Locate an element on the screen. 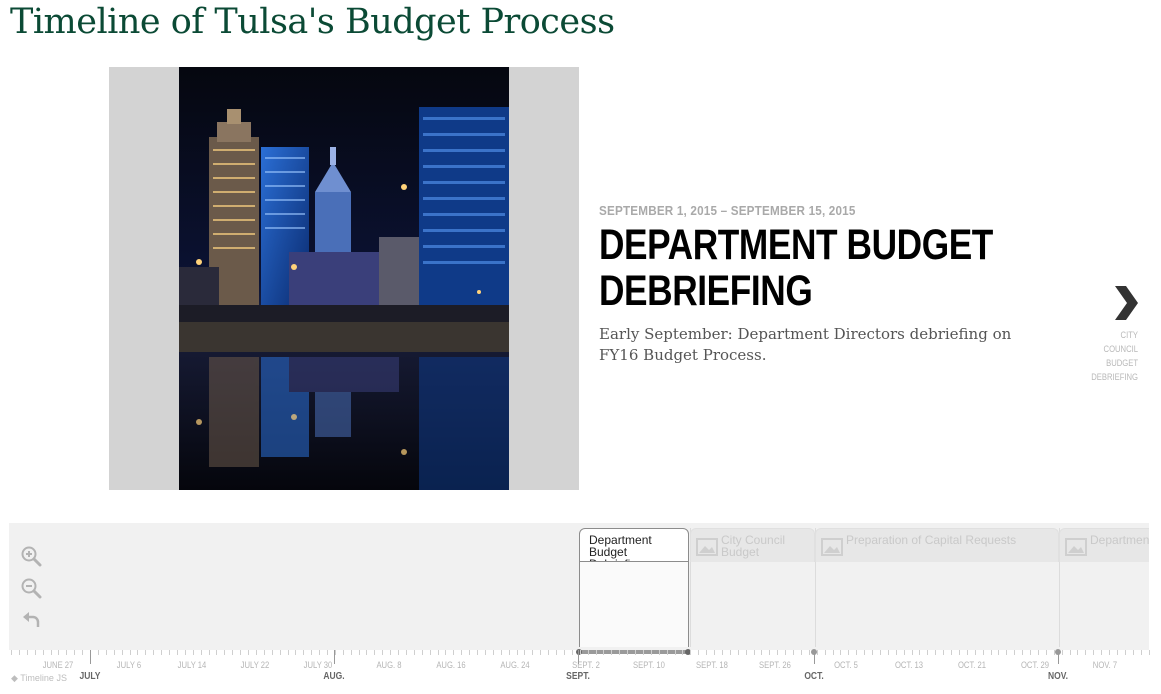 The height and width of the screenshot is (694, 1161). timeline-marker: City Council Budget is located at coordinates (752, 587).